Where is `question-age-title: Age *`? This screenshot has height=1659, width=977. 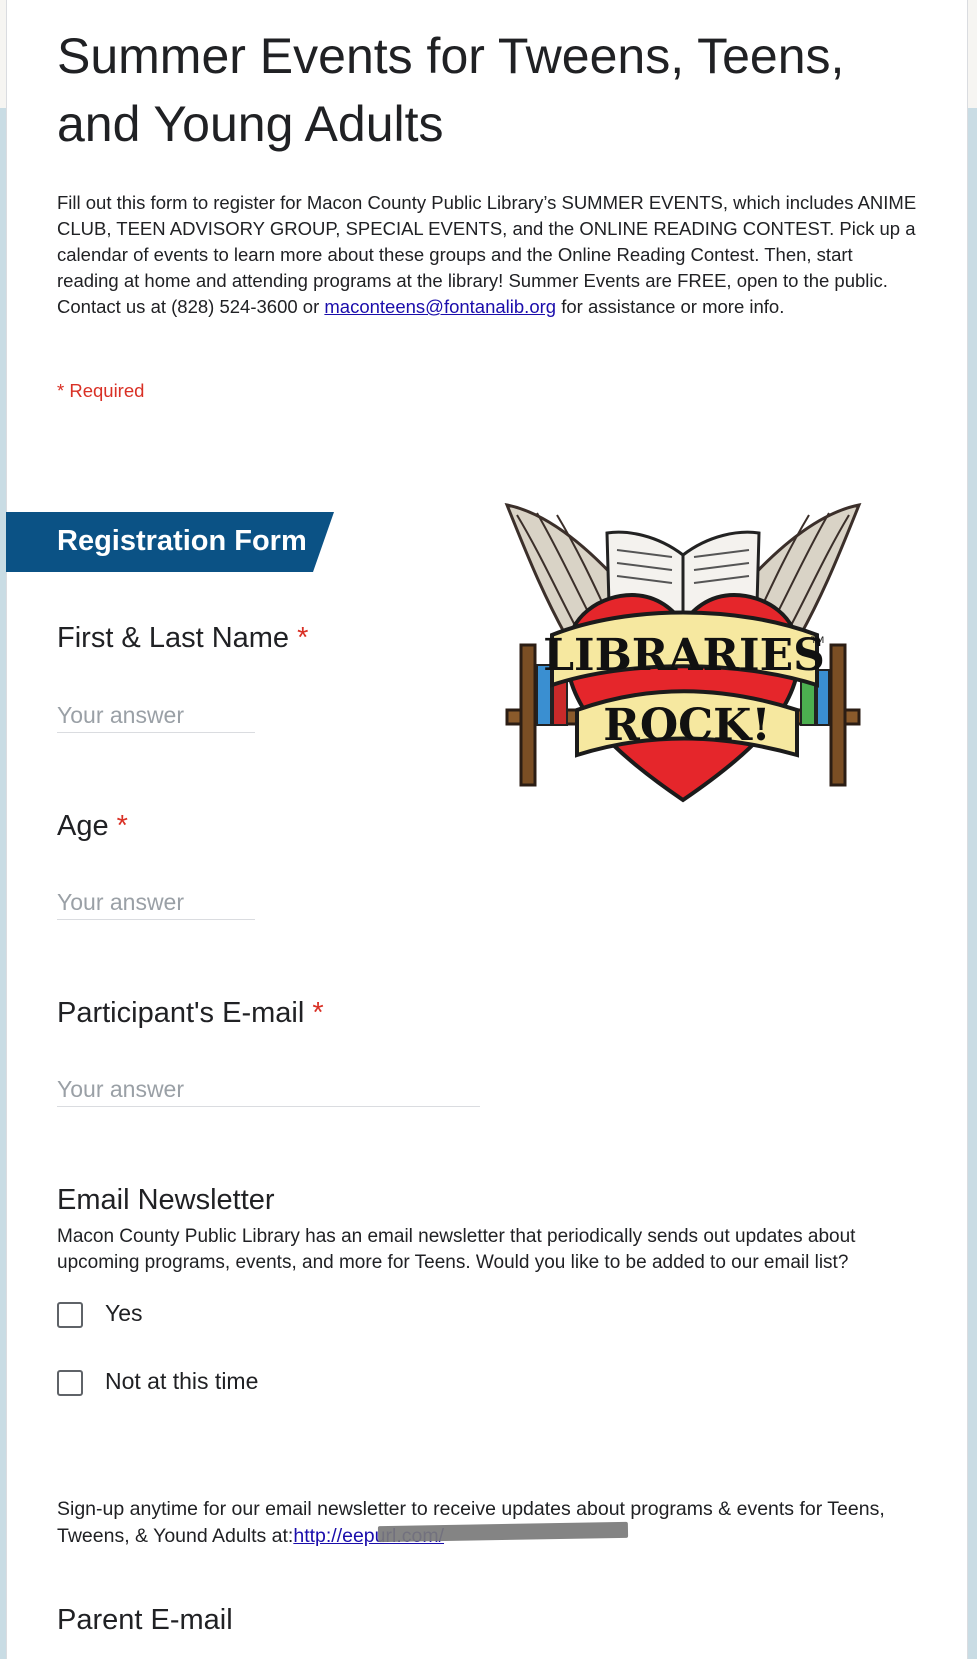 question-age-title: Age * is located at coordinates (92, 826).